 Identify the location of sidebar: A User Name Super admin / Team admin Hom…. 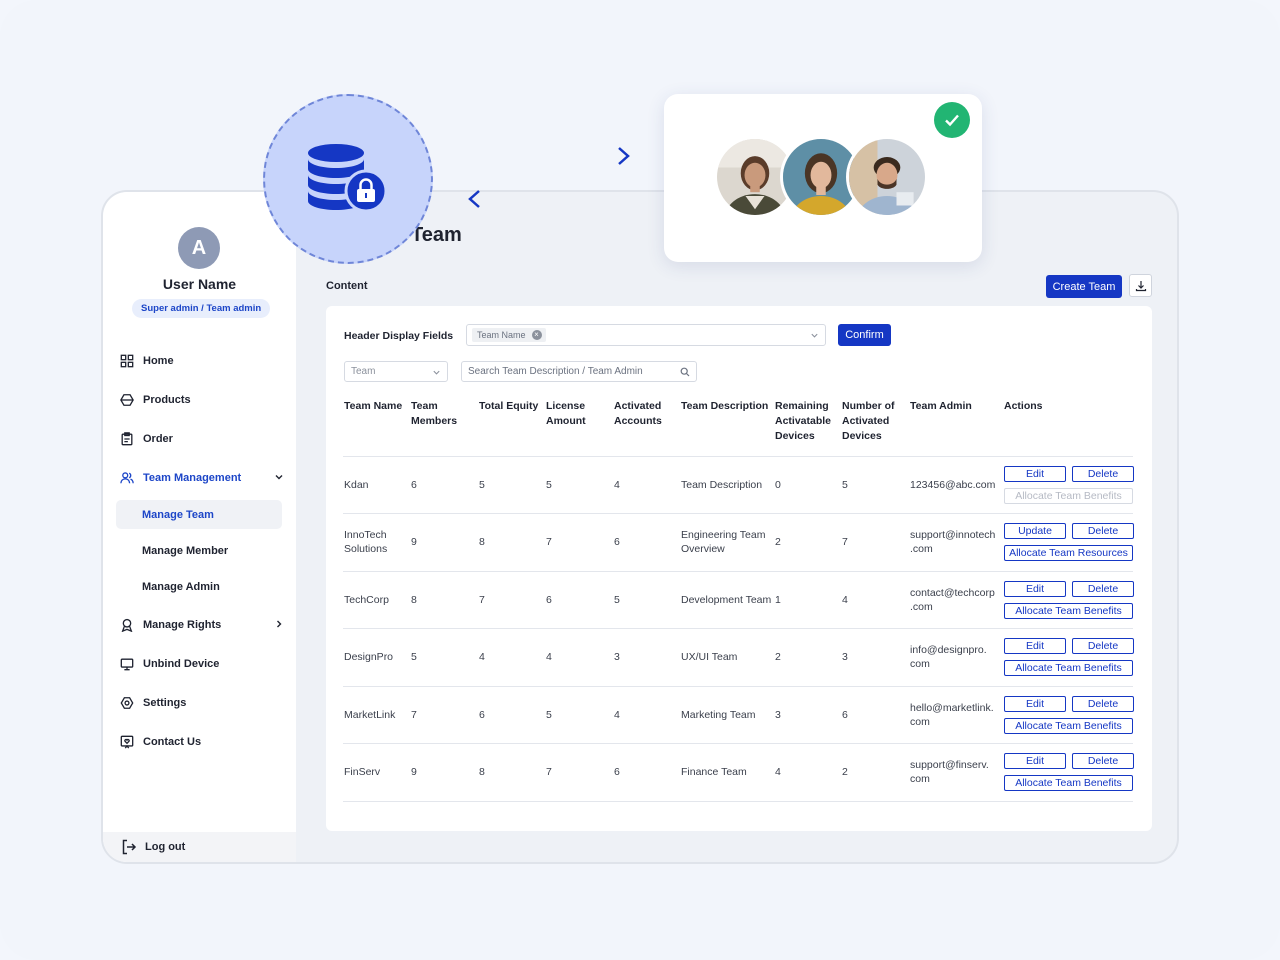
(199, 527).